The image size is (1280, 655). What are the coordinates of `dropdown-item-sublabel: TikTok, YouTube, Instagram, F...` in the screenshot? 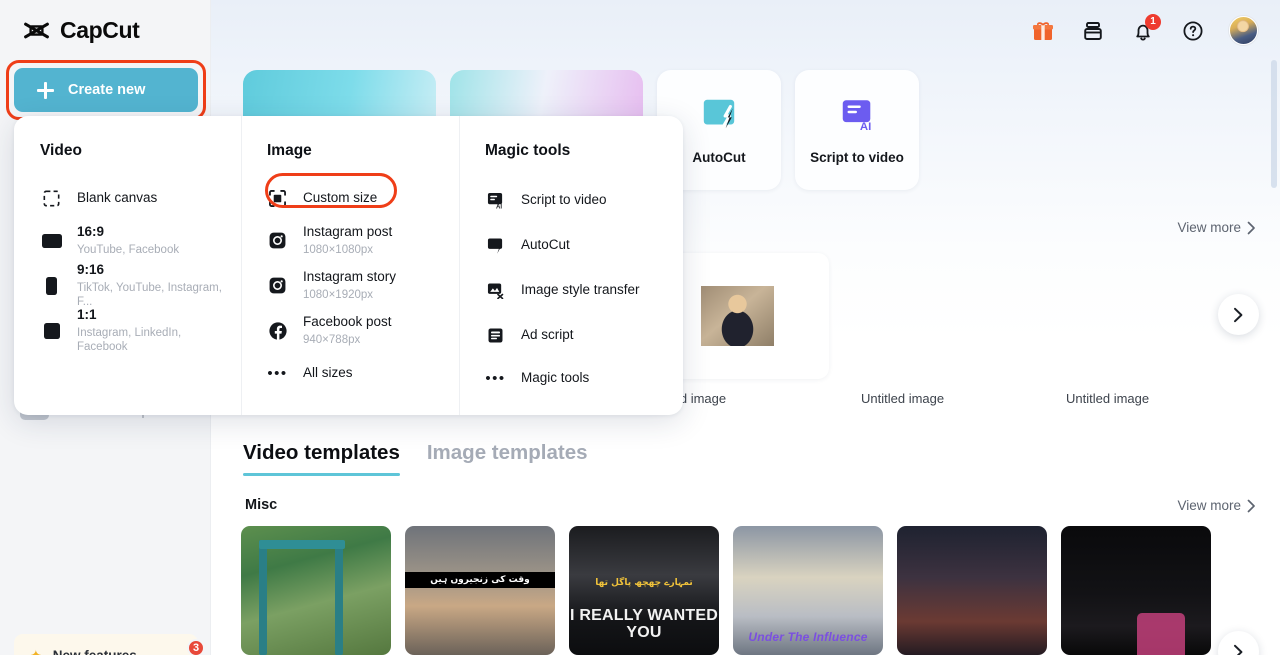 It's located at (149, 294).